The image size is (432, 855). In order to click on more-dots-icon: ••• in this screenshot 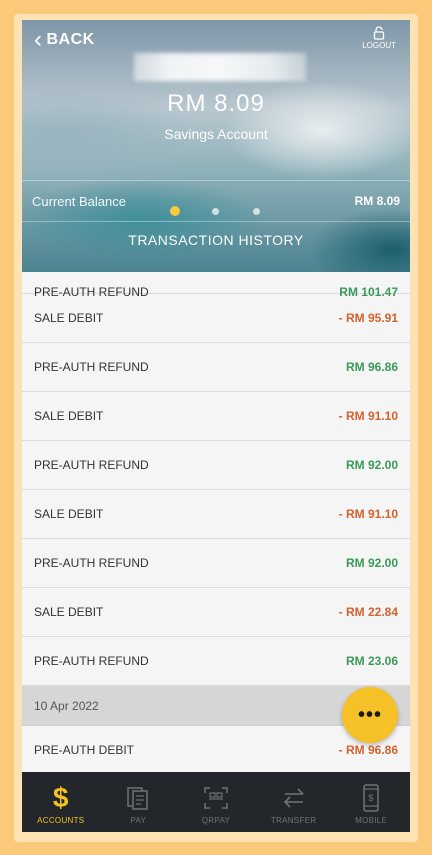, I will do `click(369, 714)`.